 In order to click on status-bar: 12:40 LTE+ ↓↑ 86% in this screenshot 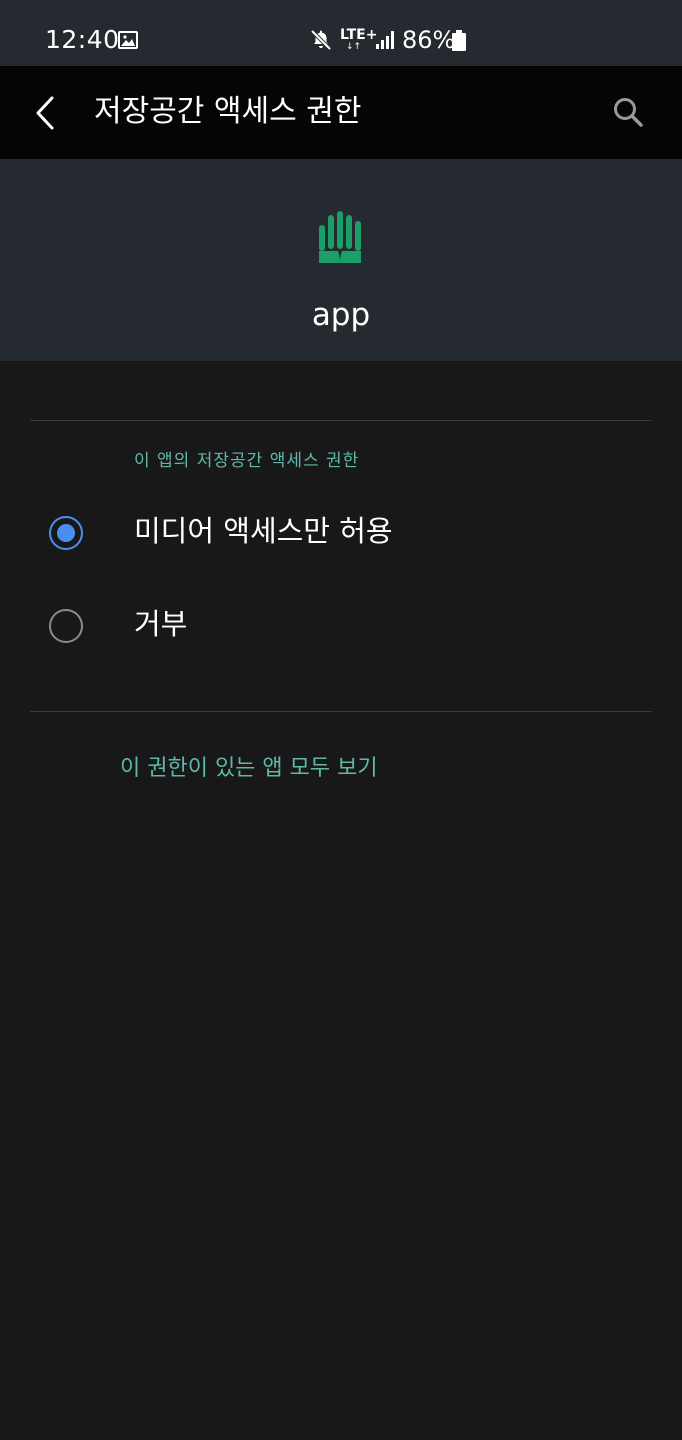, I will do `click(341, 33)`.